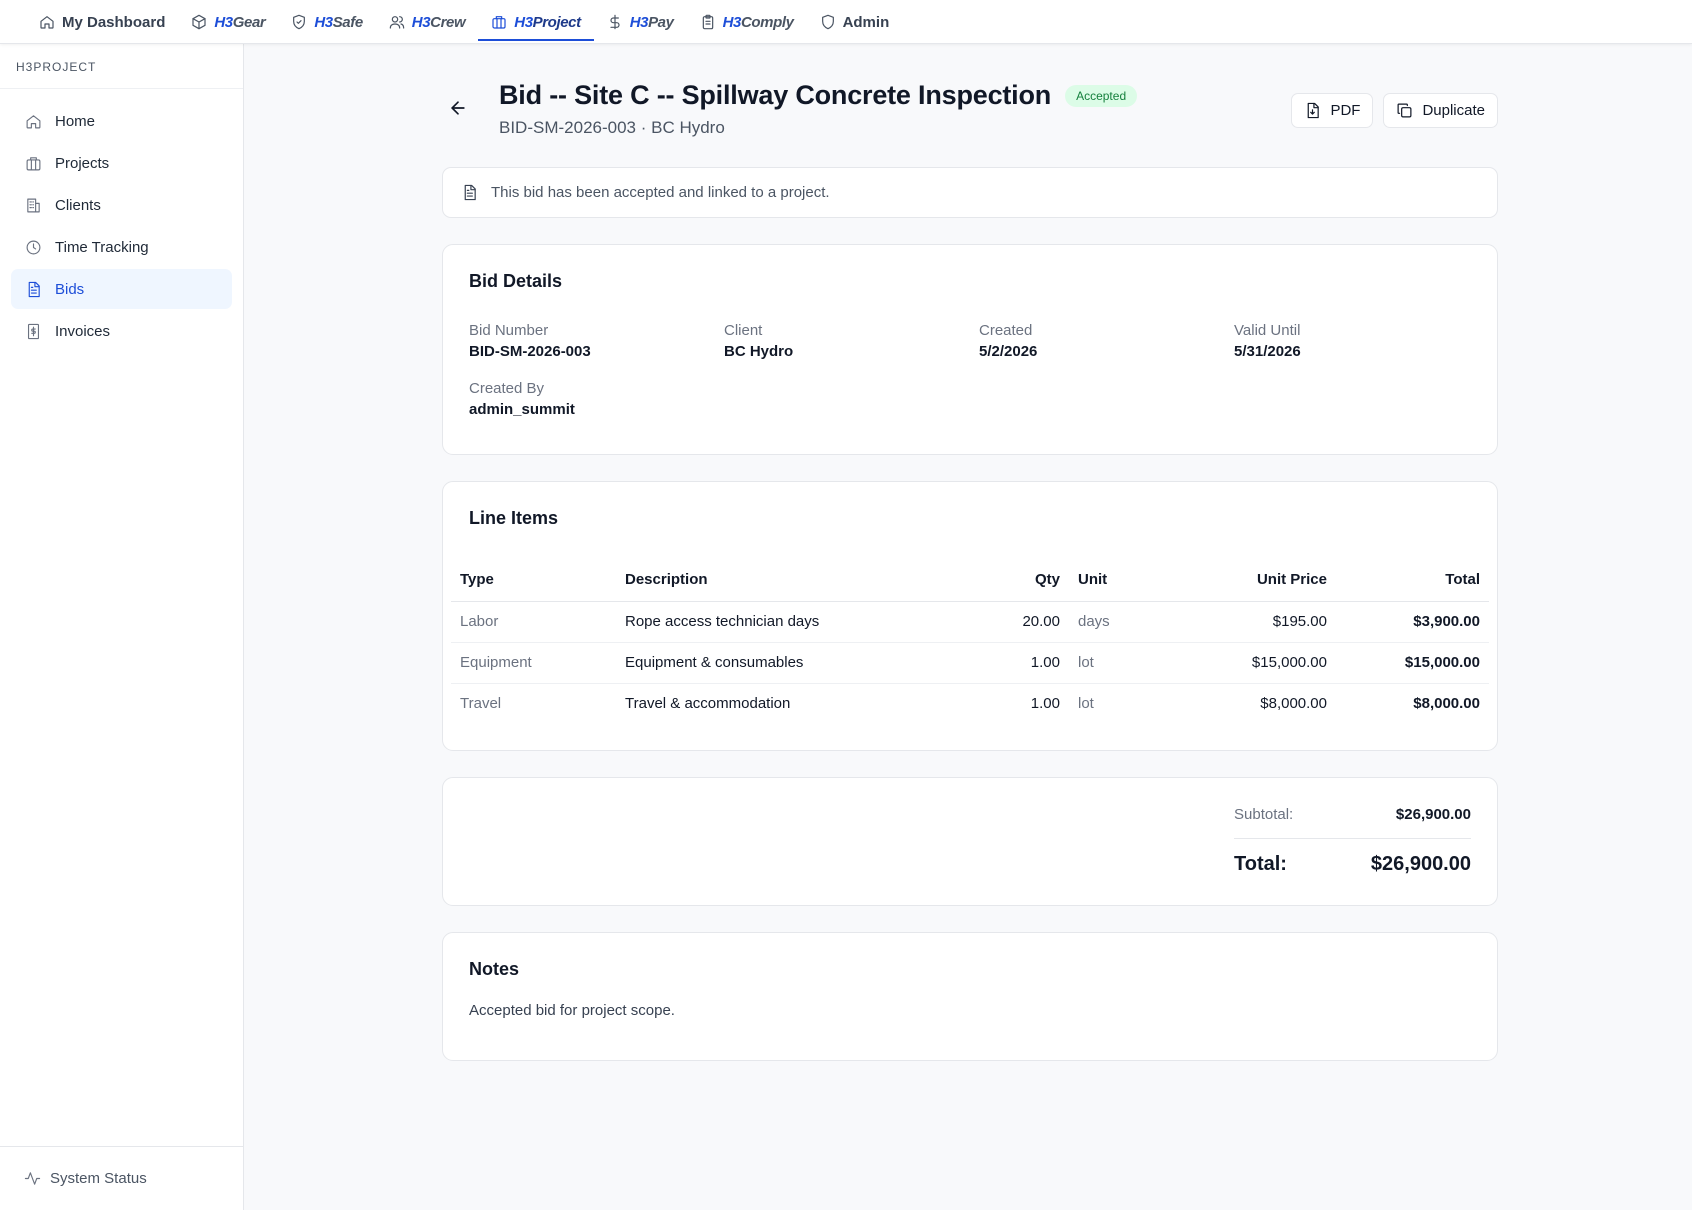 The width and height of the screenshot is (1692, 1210). I want to click on briefcase-icon, so click(499, 22).